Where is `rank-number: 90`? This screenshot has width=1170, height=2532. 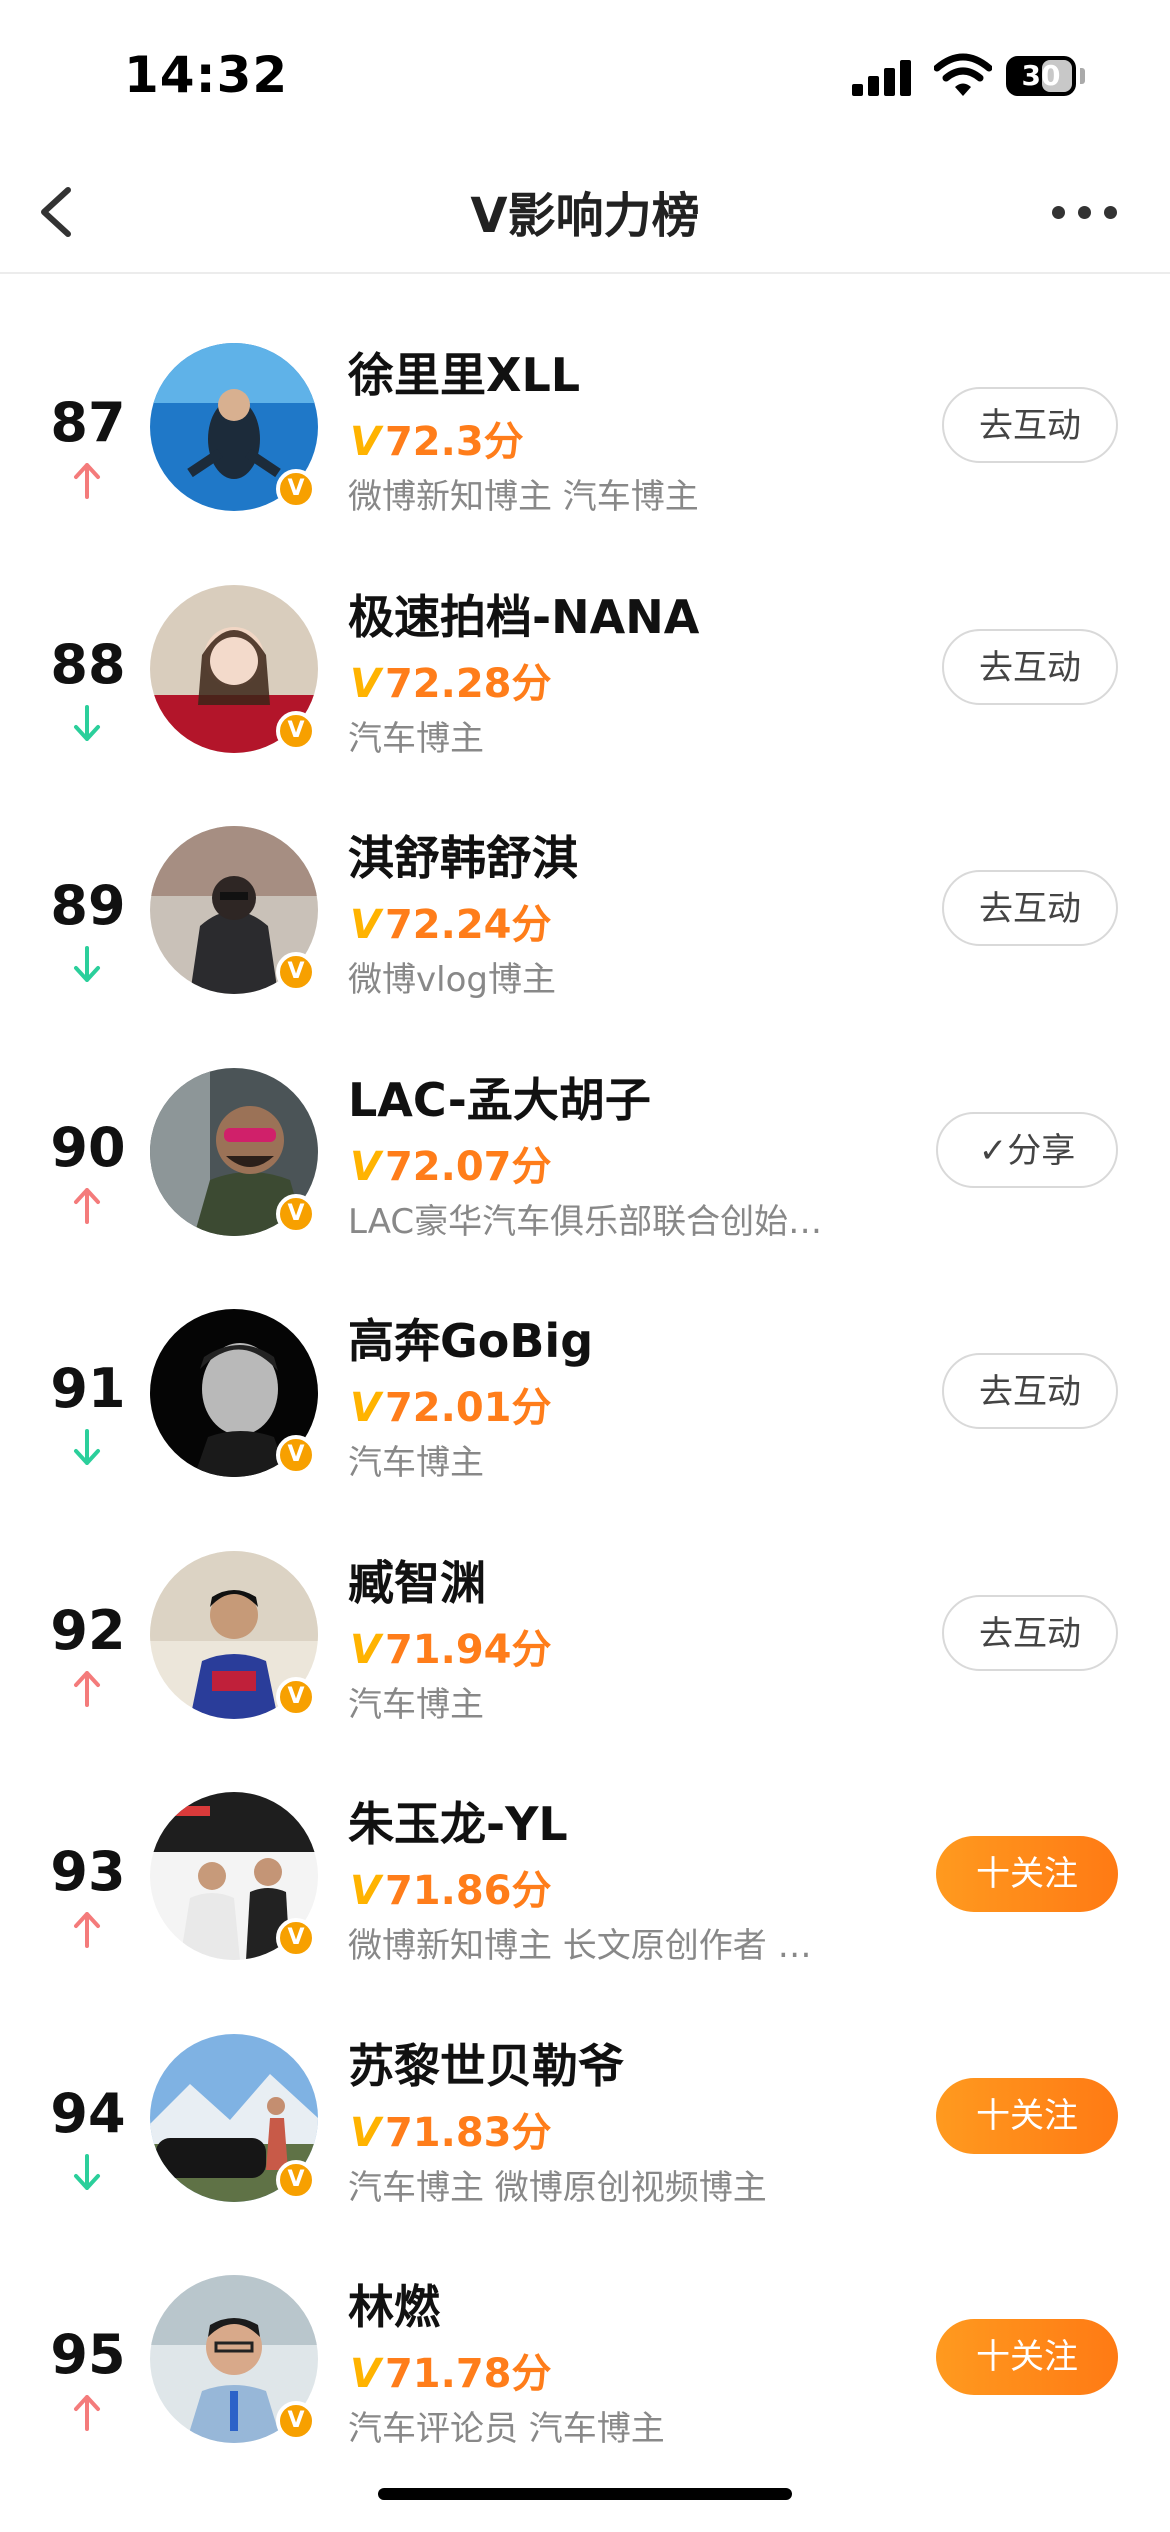 rank-number: 90 is located at coordinates (88, 1147).